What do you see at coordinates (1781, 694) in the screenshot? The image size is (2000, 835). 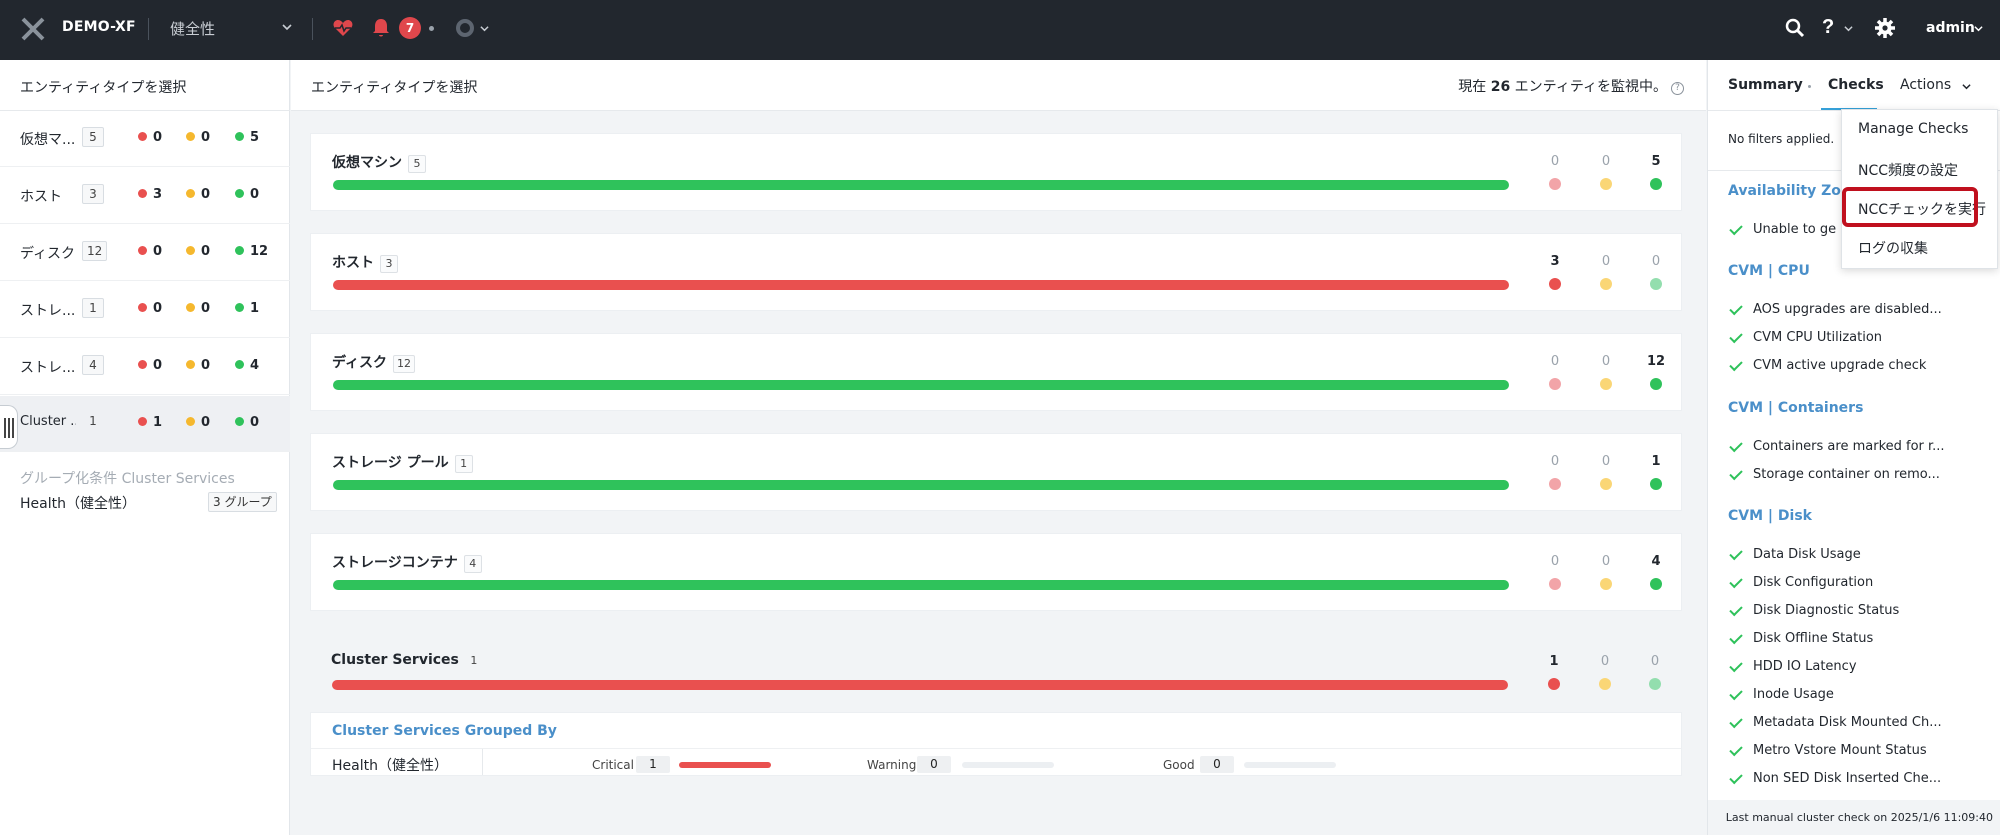 I see `check-item: Inode Usage` at bounding box center [1781, 694].